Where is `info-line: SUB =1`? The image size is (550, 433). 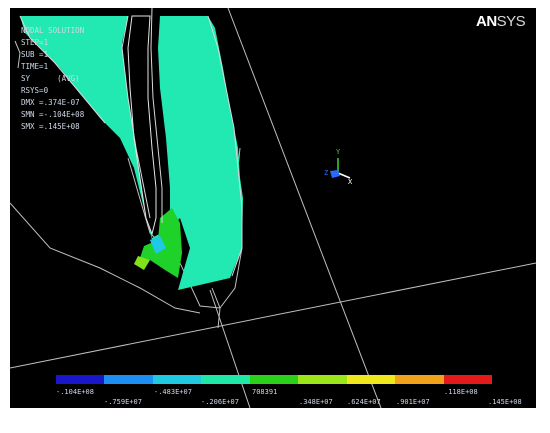 info-line: SUB =1 is located at coordinates (35, 54).